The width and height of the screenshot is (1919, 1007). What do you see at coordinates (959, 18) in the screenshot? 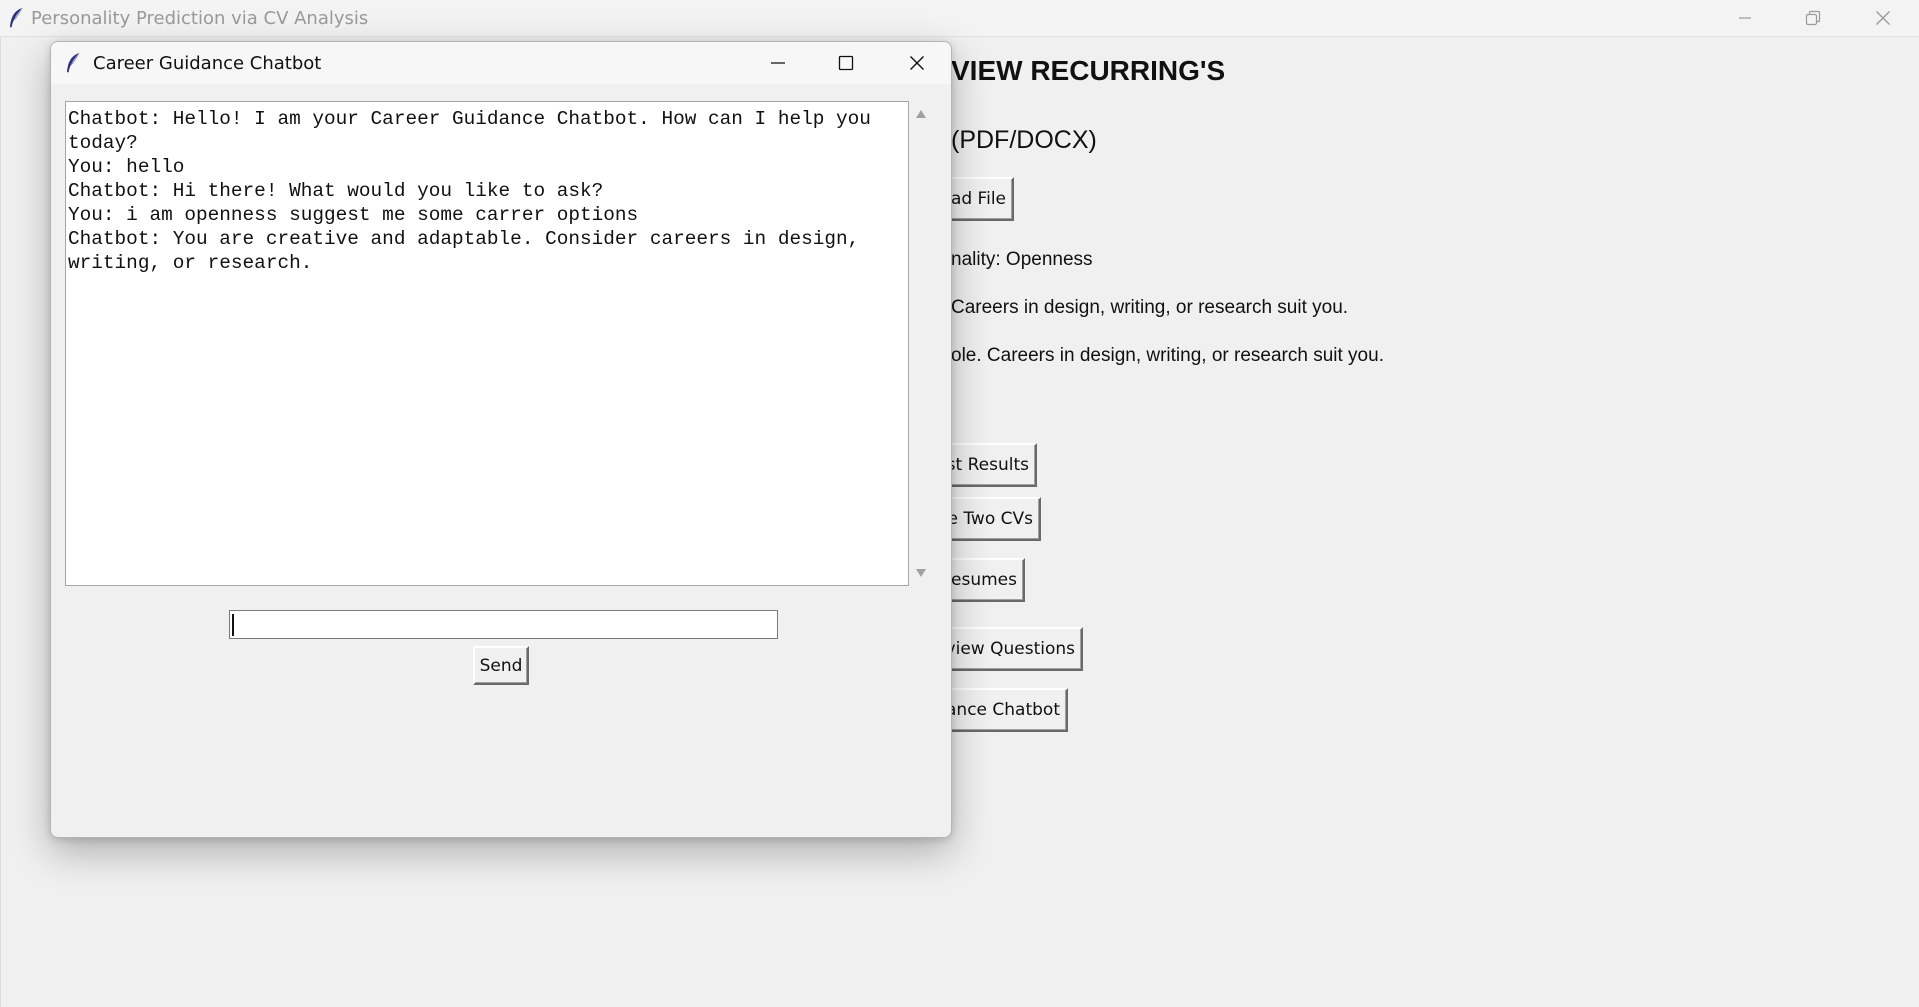
I see `main-window-titlebar: Personality Prediction via CV Analysis` at bounding box center [959, 18].